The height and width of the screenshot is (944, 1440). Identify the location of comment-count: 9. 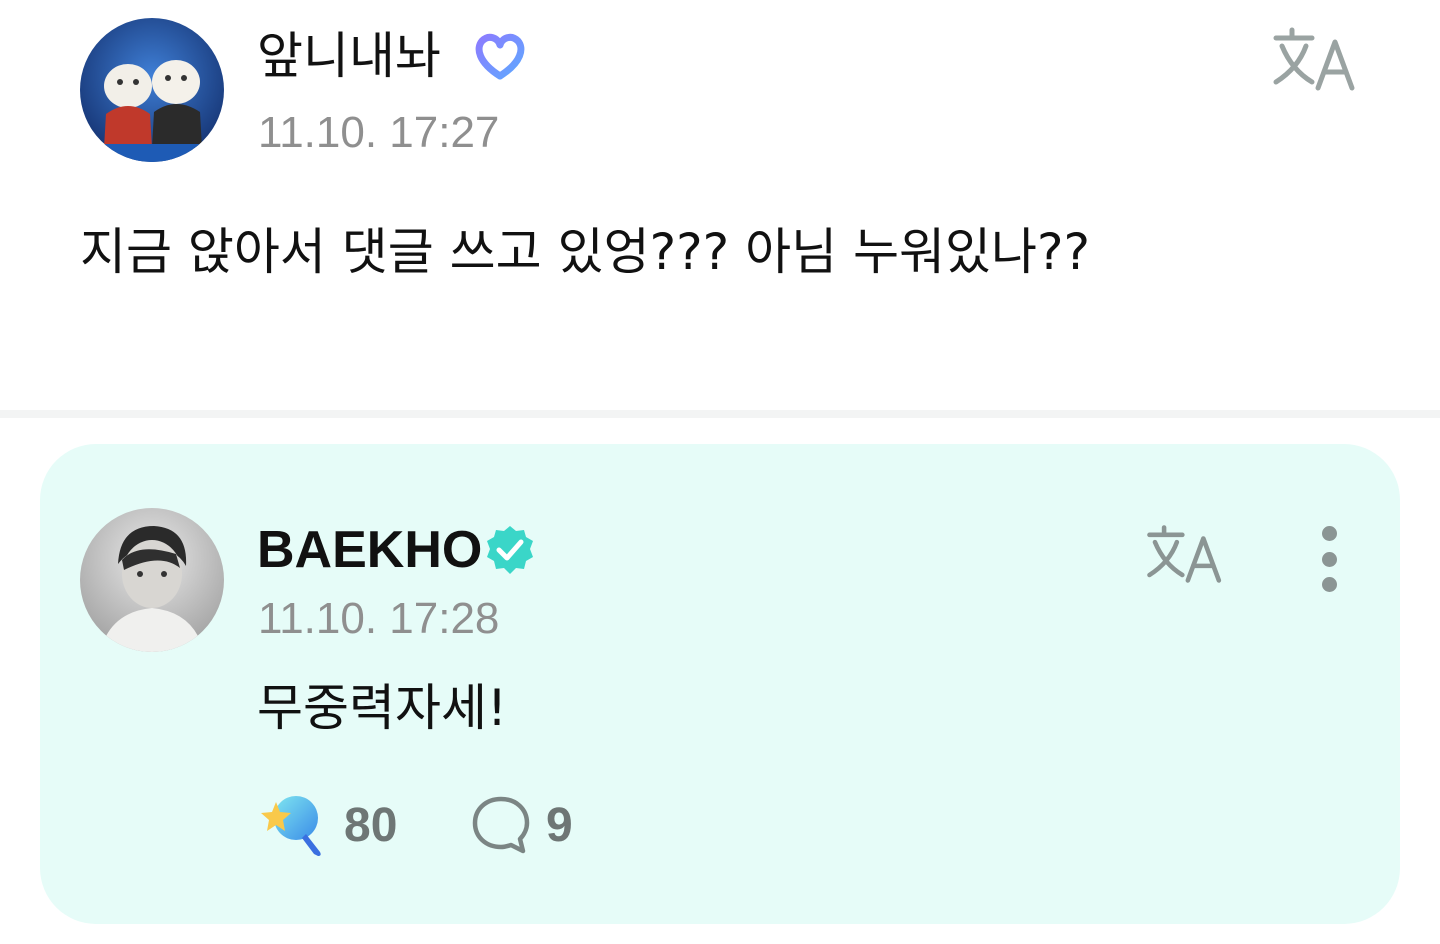
(559, 825).